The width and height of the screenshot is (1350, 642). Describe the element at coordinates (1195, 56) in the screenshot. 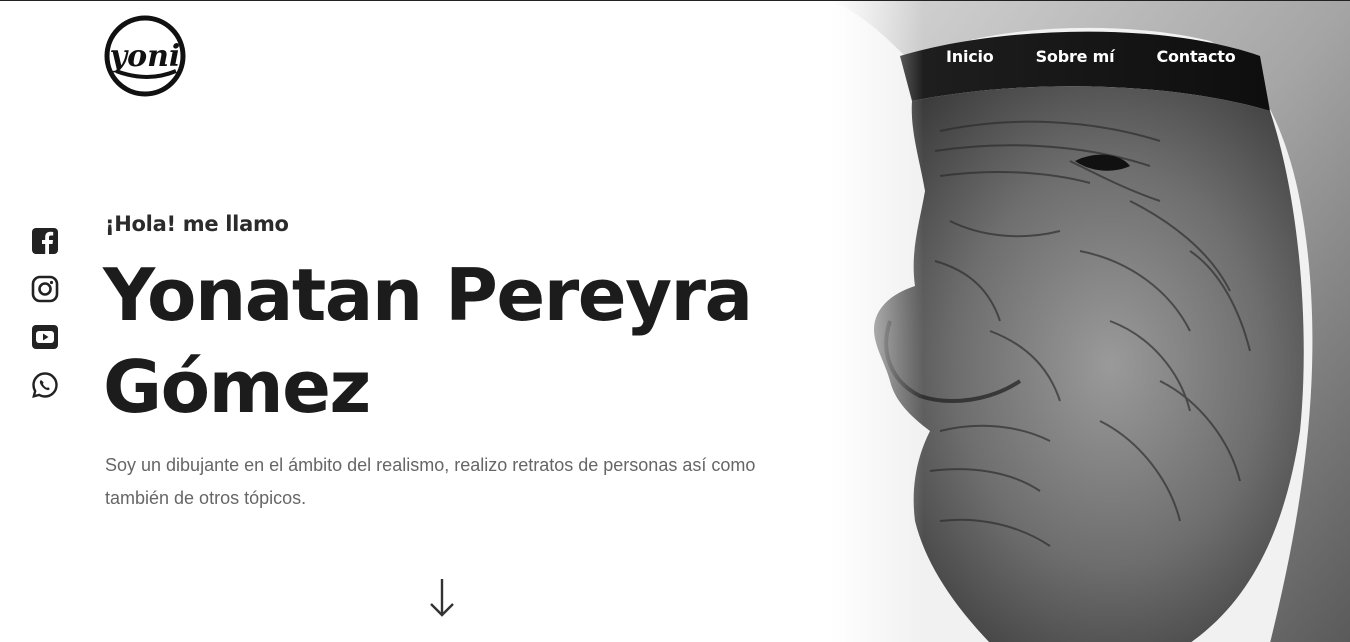

I see `nav-contacto: Contacto` at that location.